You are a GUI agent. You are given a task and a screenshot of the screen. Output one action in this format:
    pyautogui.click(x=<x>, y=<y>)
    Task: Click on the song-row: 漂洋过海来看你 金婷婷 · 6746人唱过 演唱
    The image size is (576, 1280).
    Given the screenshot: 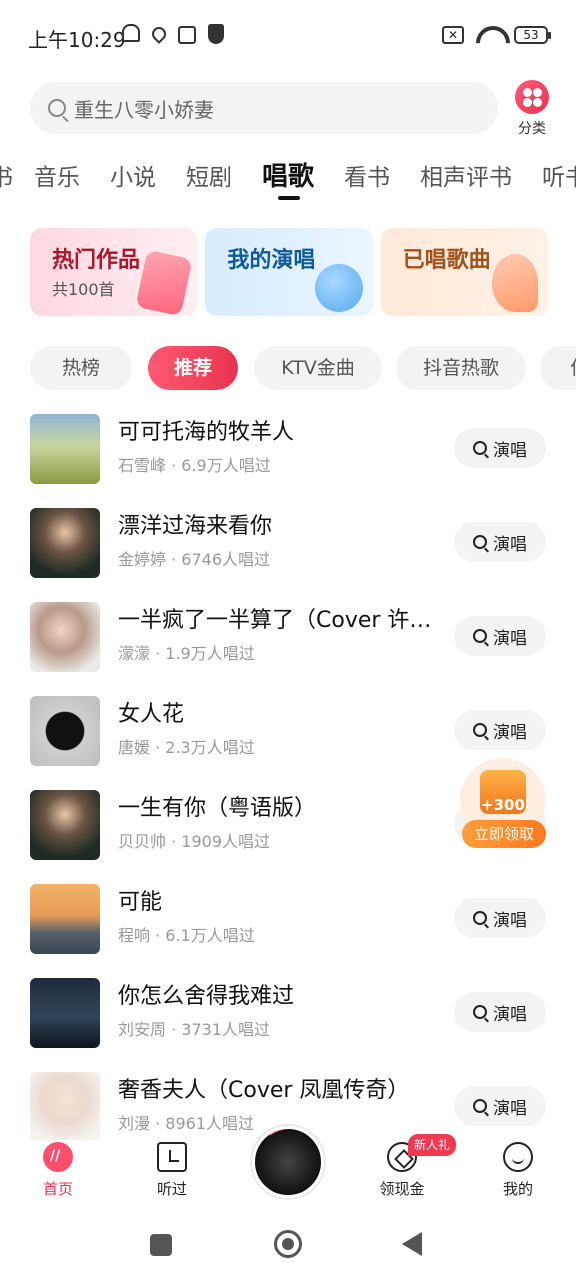 What is the action you would take?
    pyautogui.click(x=288, y=543)
    